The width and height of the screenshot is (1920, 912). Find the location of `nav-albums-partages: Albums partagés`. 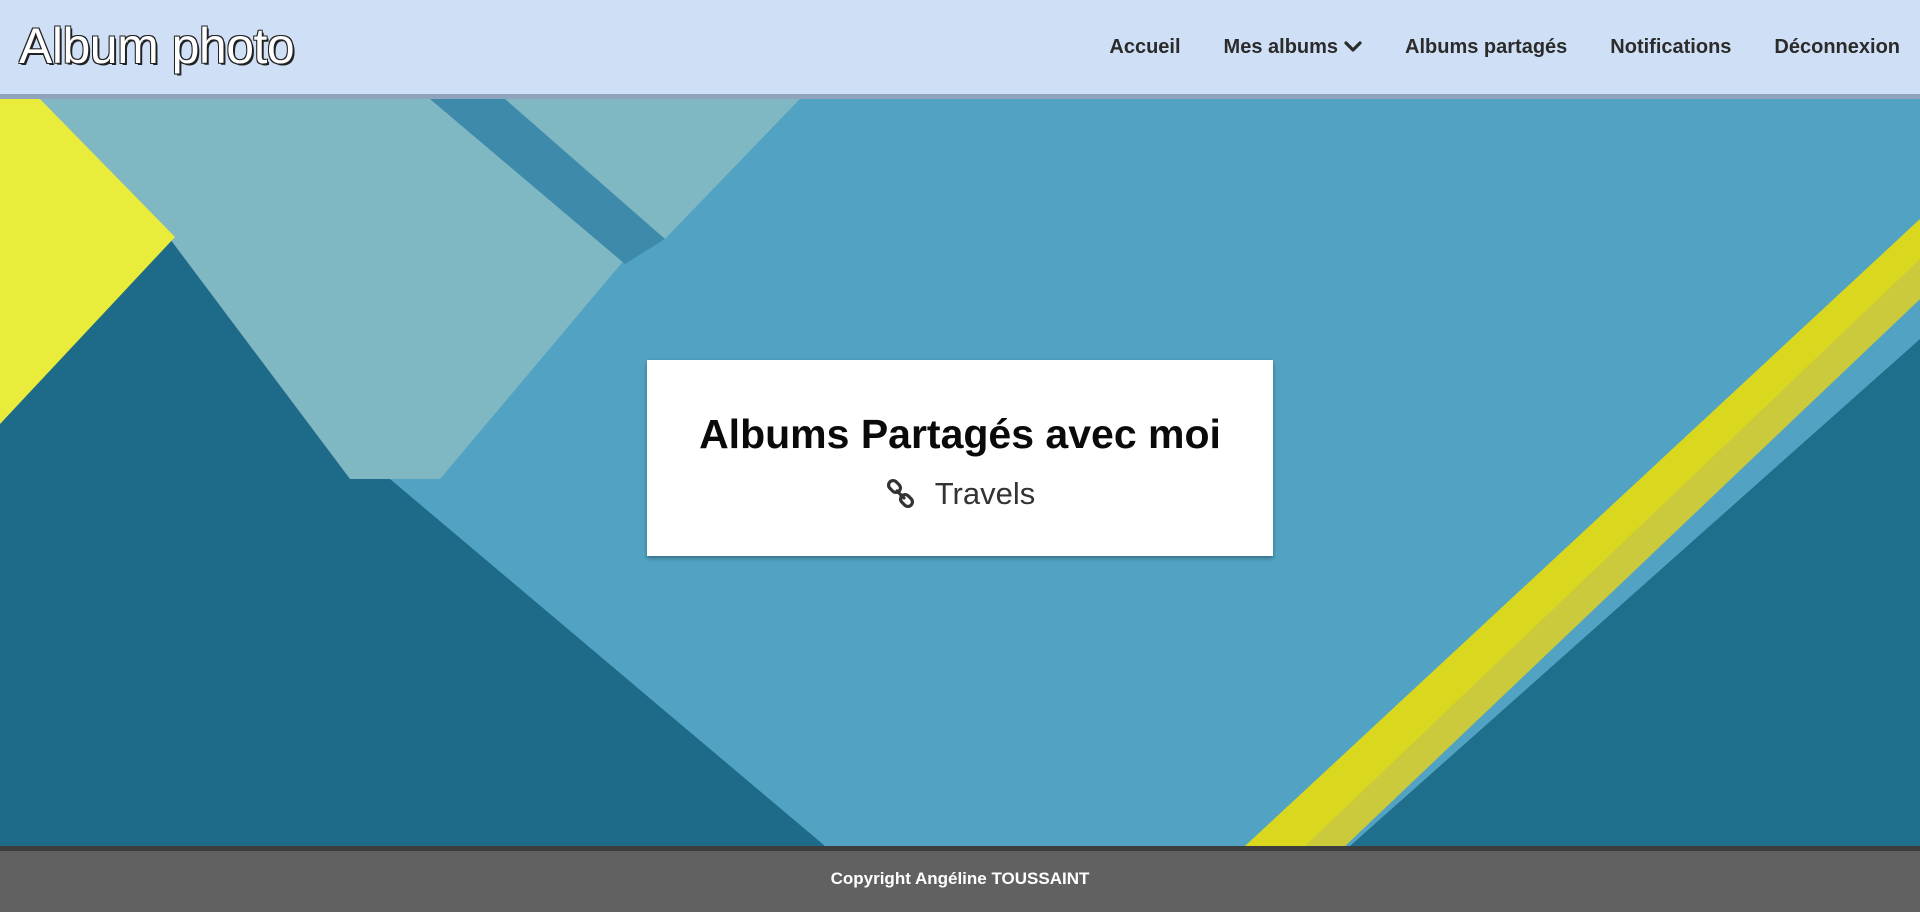

nav-albums-partages: Albums partagés is located at coordinates (1486, 47).